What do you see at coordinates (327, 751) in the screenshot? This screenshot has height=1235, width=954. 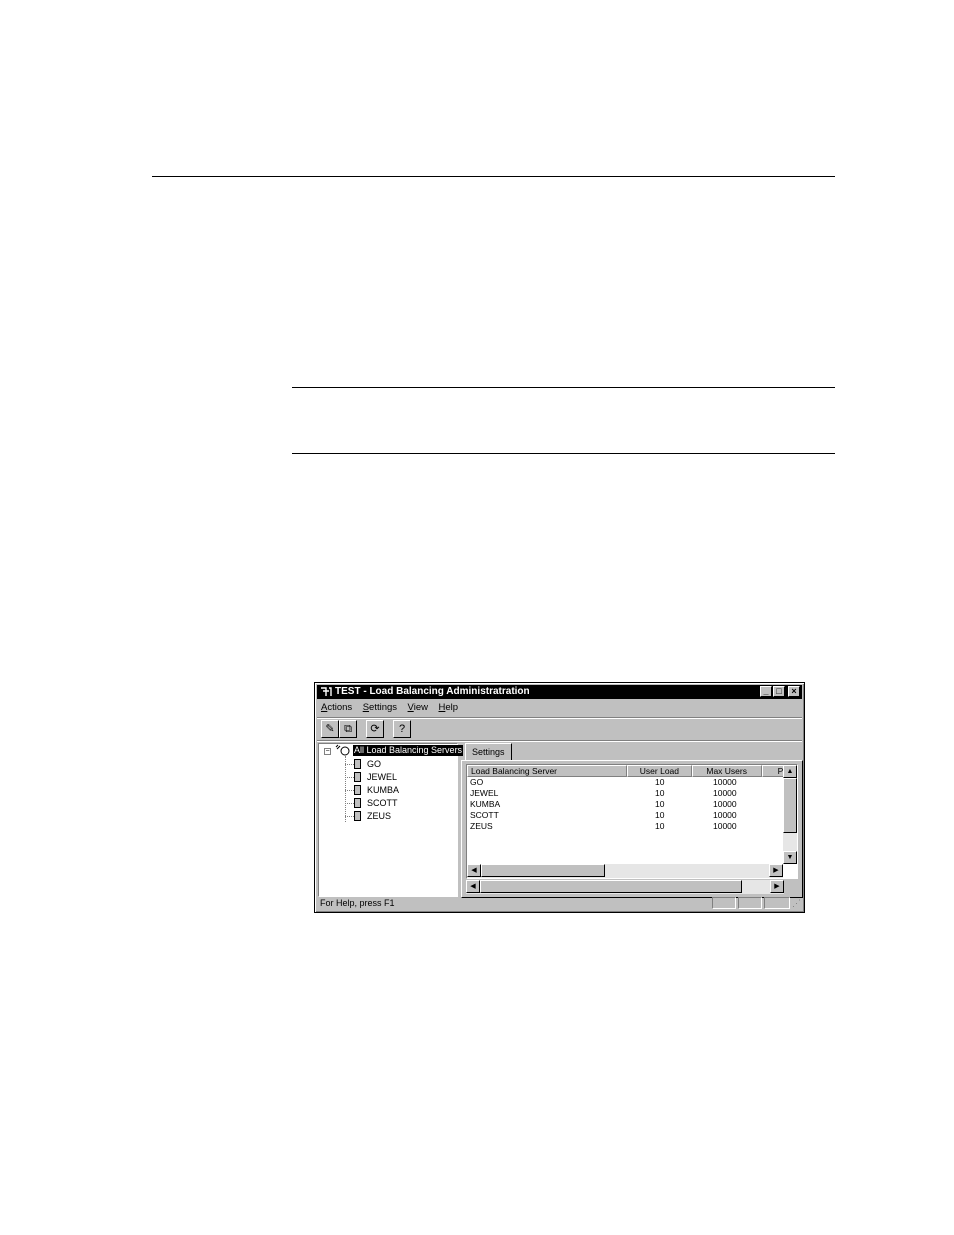 I see `tree-collapse-toggle: −` at bounding box center [327, 751].